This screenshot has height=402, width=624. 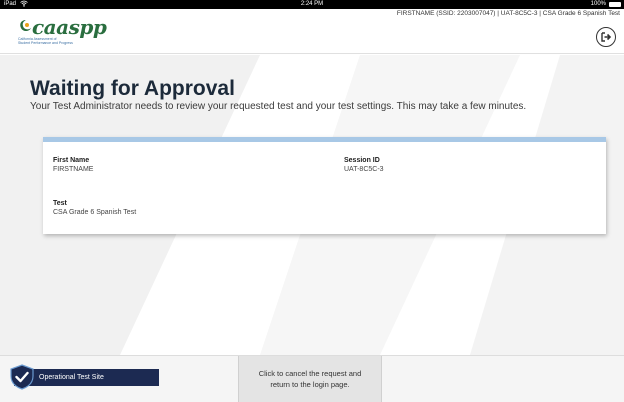 I want to click on cancel-line-2: return to the login page., so click(x=310, y=384).